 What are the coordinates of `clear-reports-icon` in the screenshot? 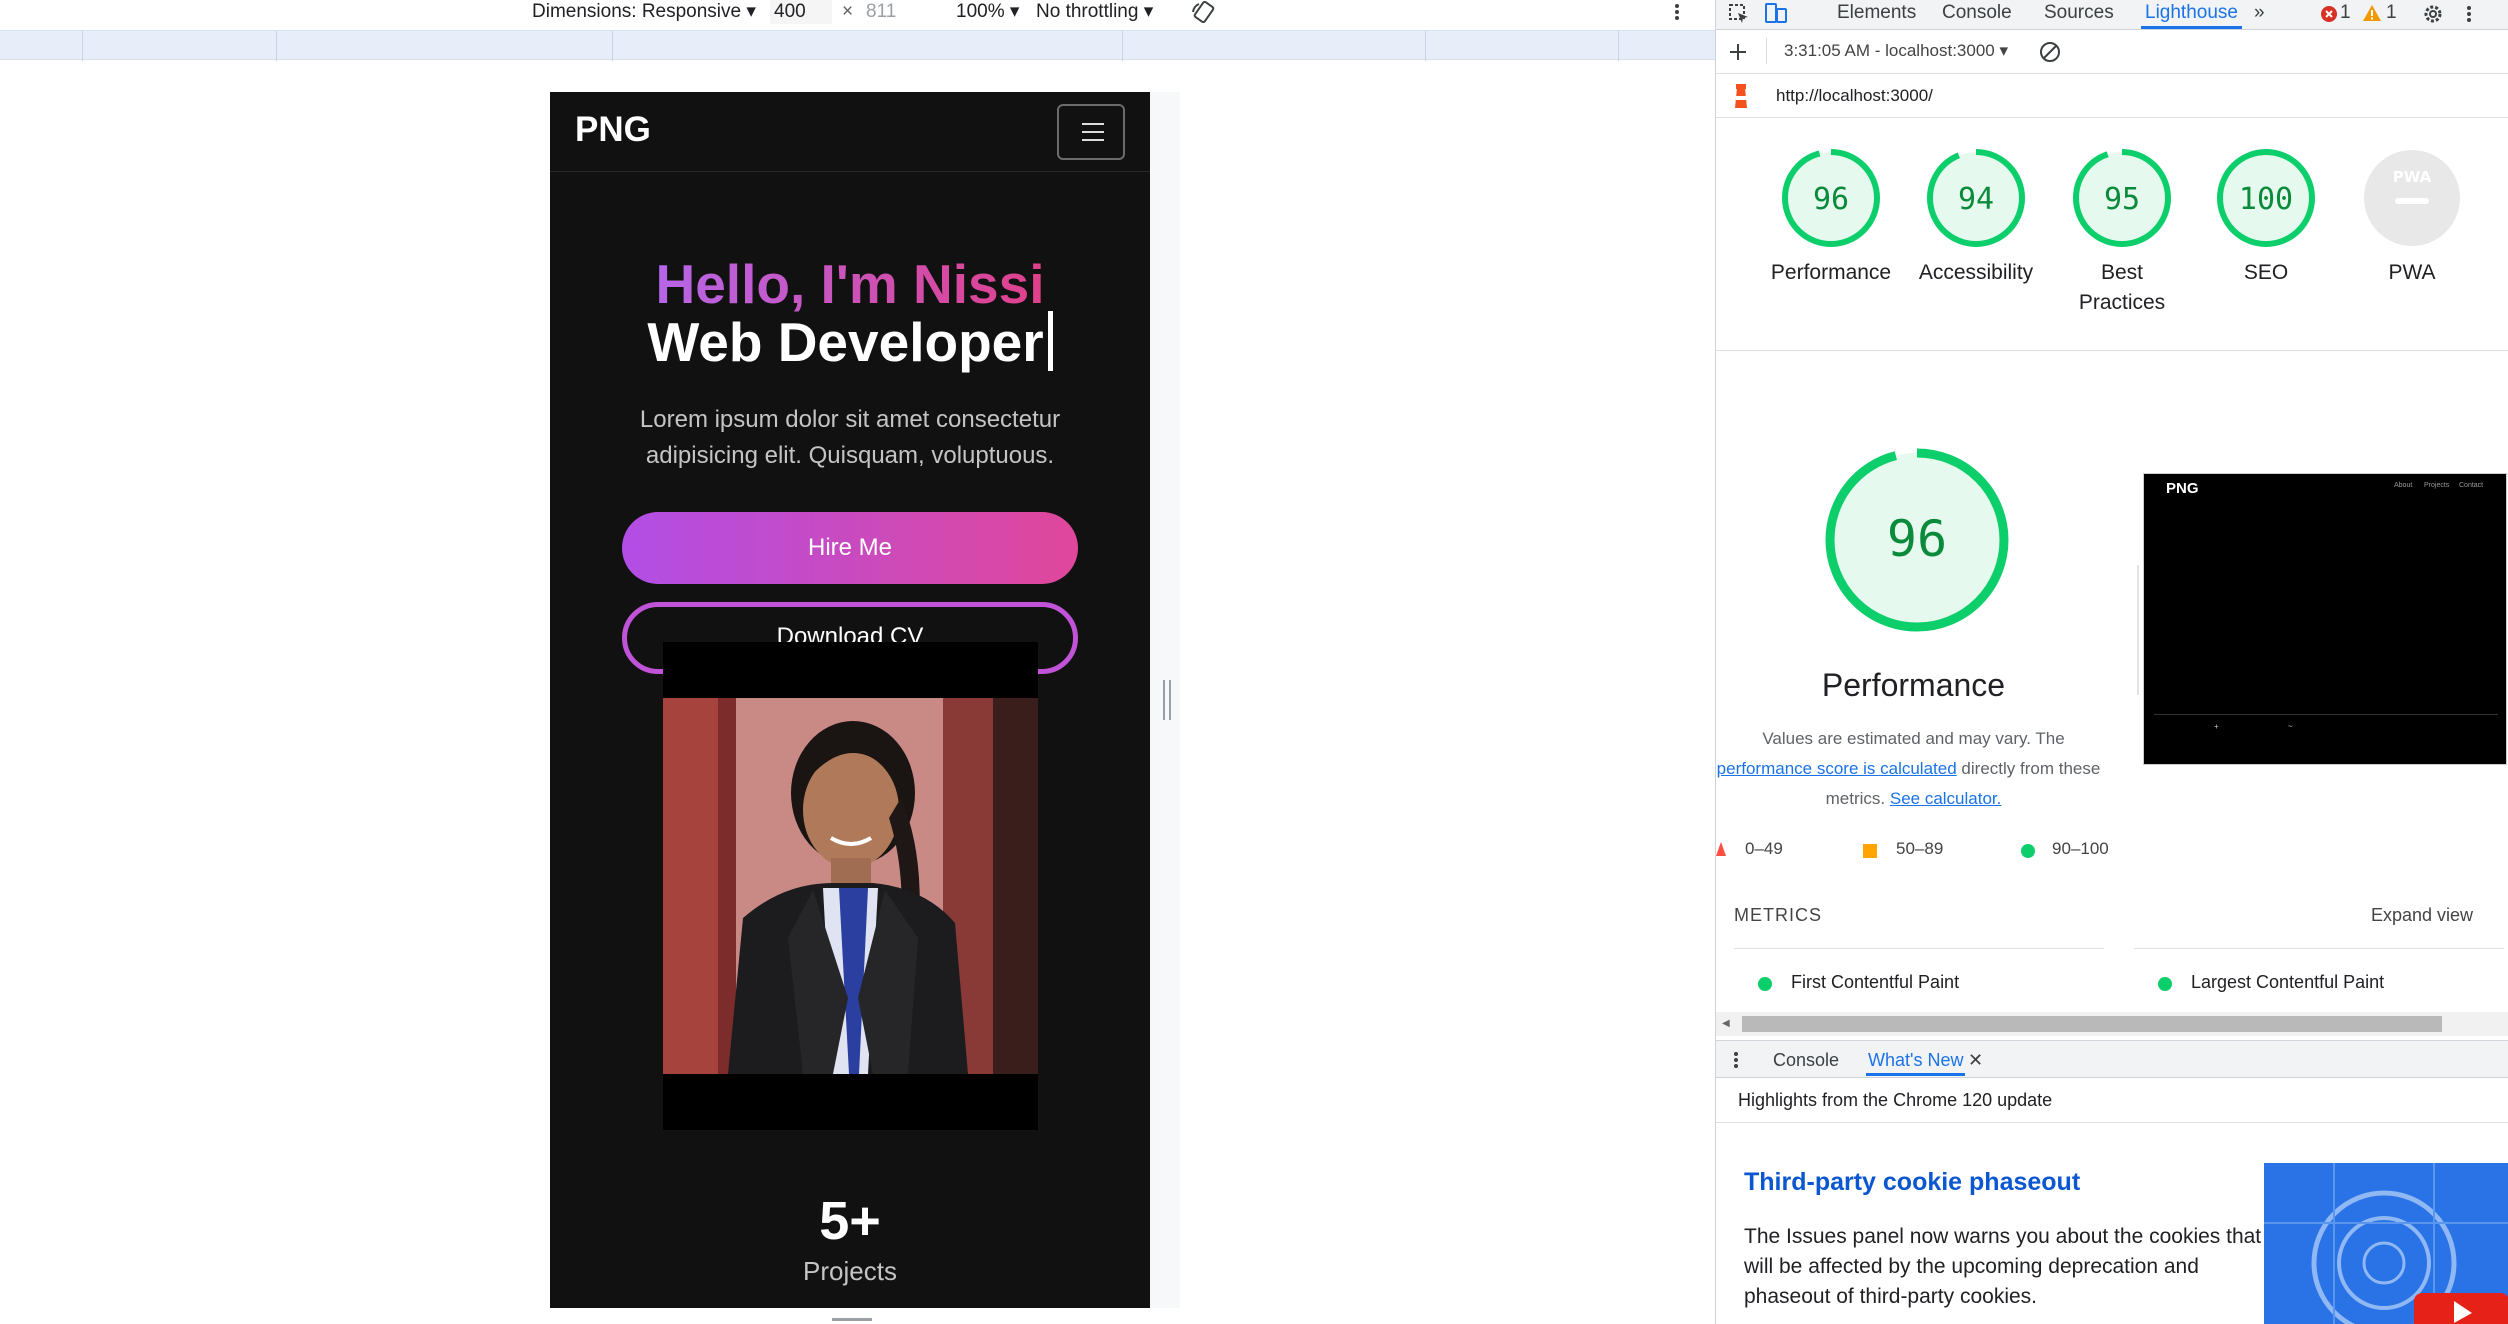 It's located at (2050, 52).